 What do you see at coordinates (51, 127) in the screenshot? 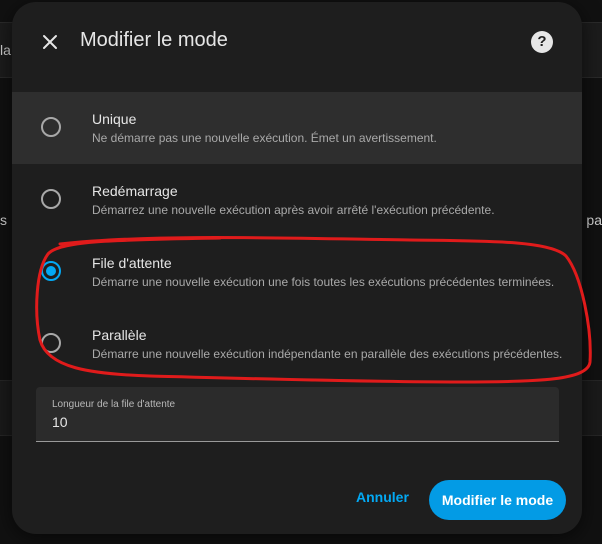
I see `radio-unique` at bounding box center [51, 127].